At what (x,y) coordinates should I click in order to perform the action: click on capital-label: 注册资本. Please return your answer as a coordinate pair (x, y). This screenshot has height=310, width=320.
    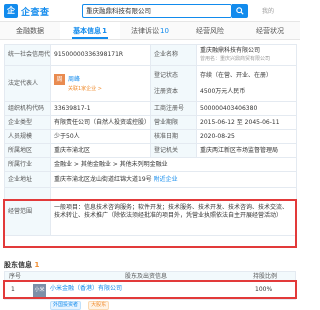
    Looking at the image, I should click on (166, 91).